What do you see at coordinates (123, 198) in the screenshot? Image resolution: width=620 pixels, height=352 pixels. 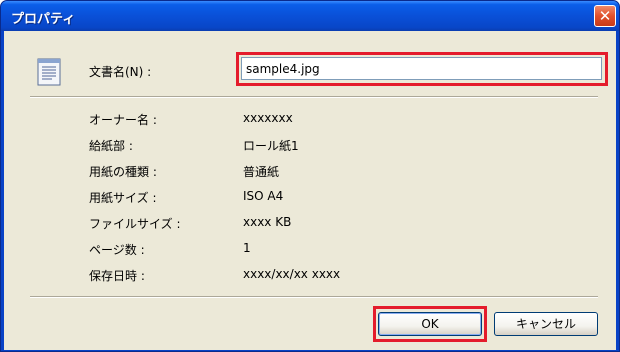 I see `paper-size-label: 用紙サイズ :` at bounding box center [123, 198].